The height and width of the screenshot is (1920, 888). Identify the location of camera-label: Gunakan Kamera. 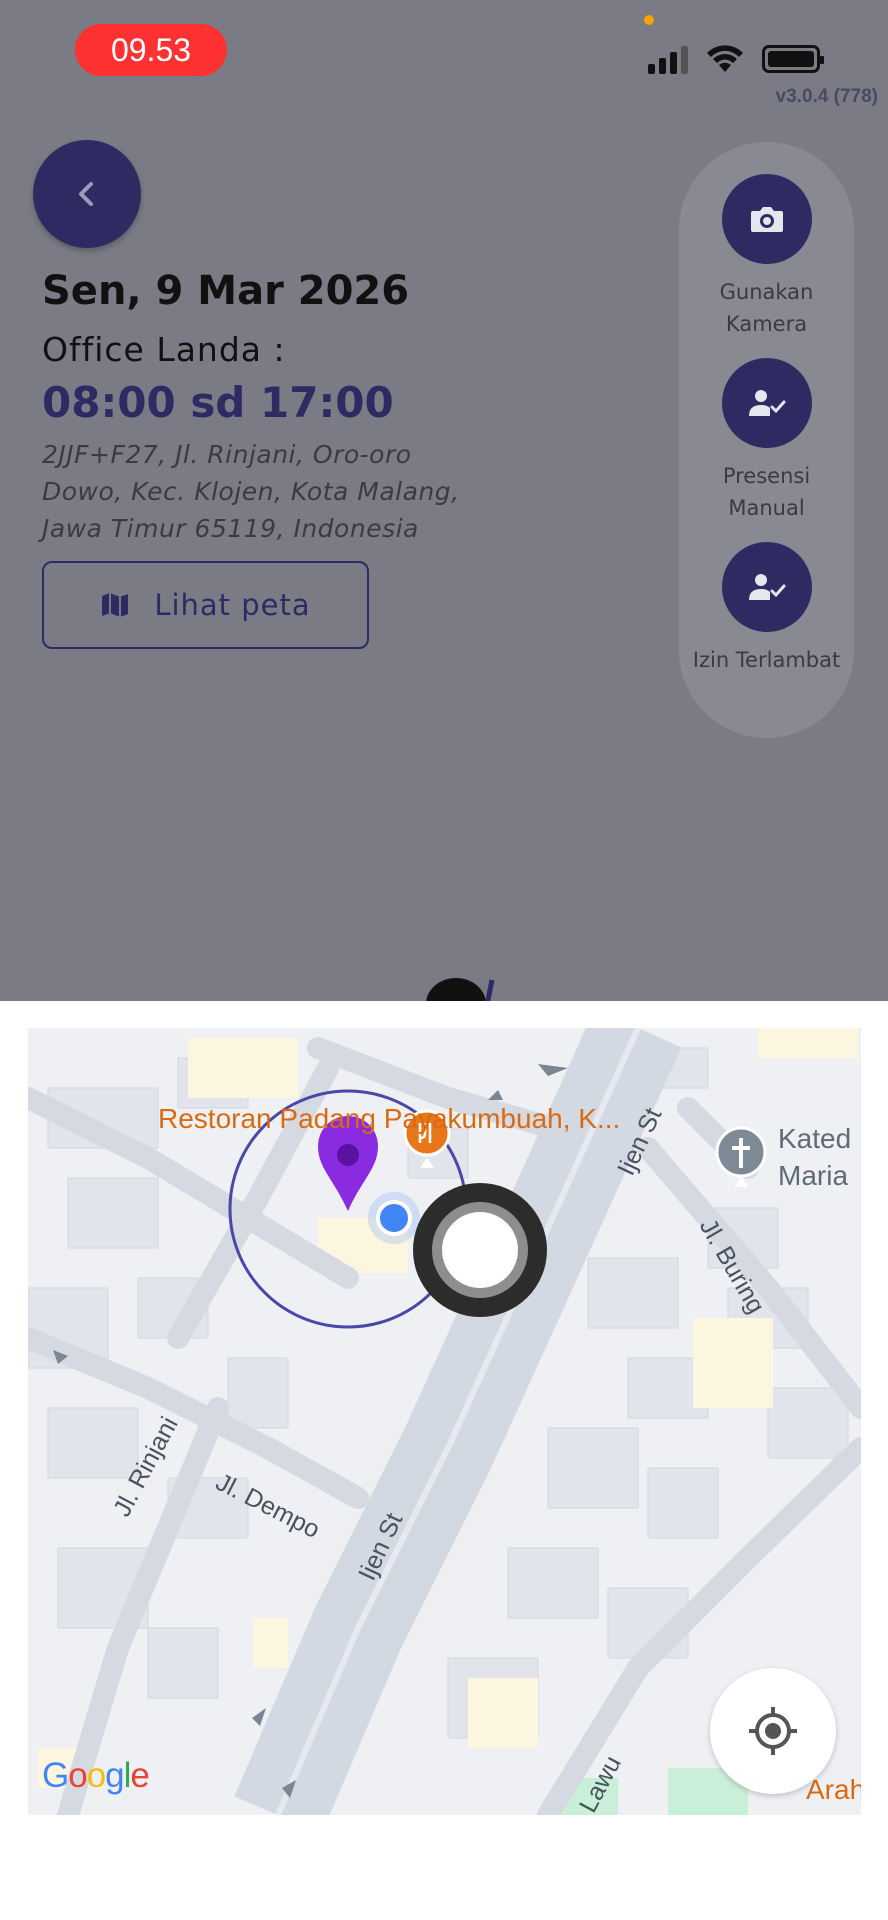
(766, 308).